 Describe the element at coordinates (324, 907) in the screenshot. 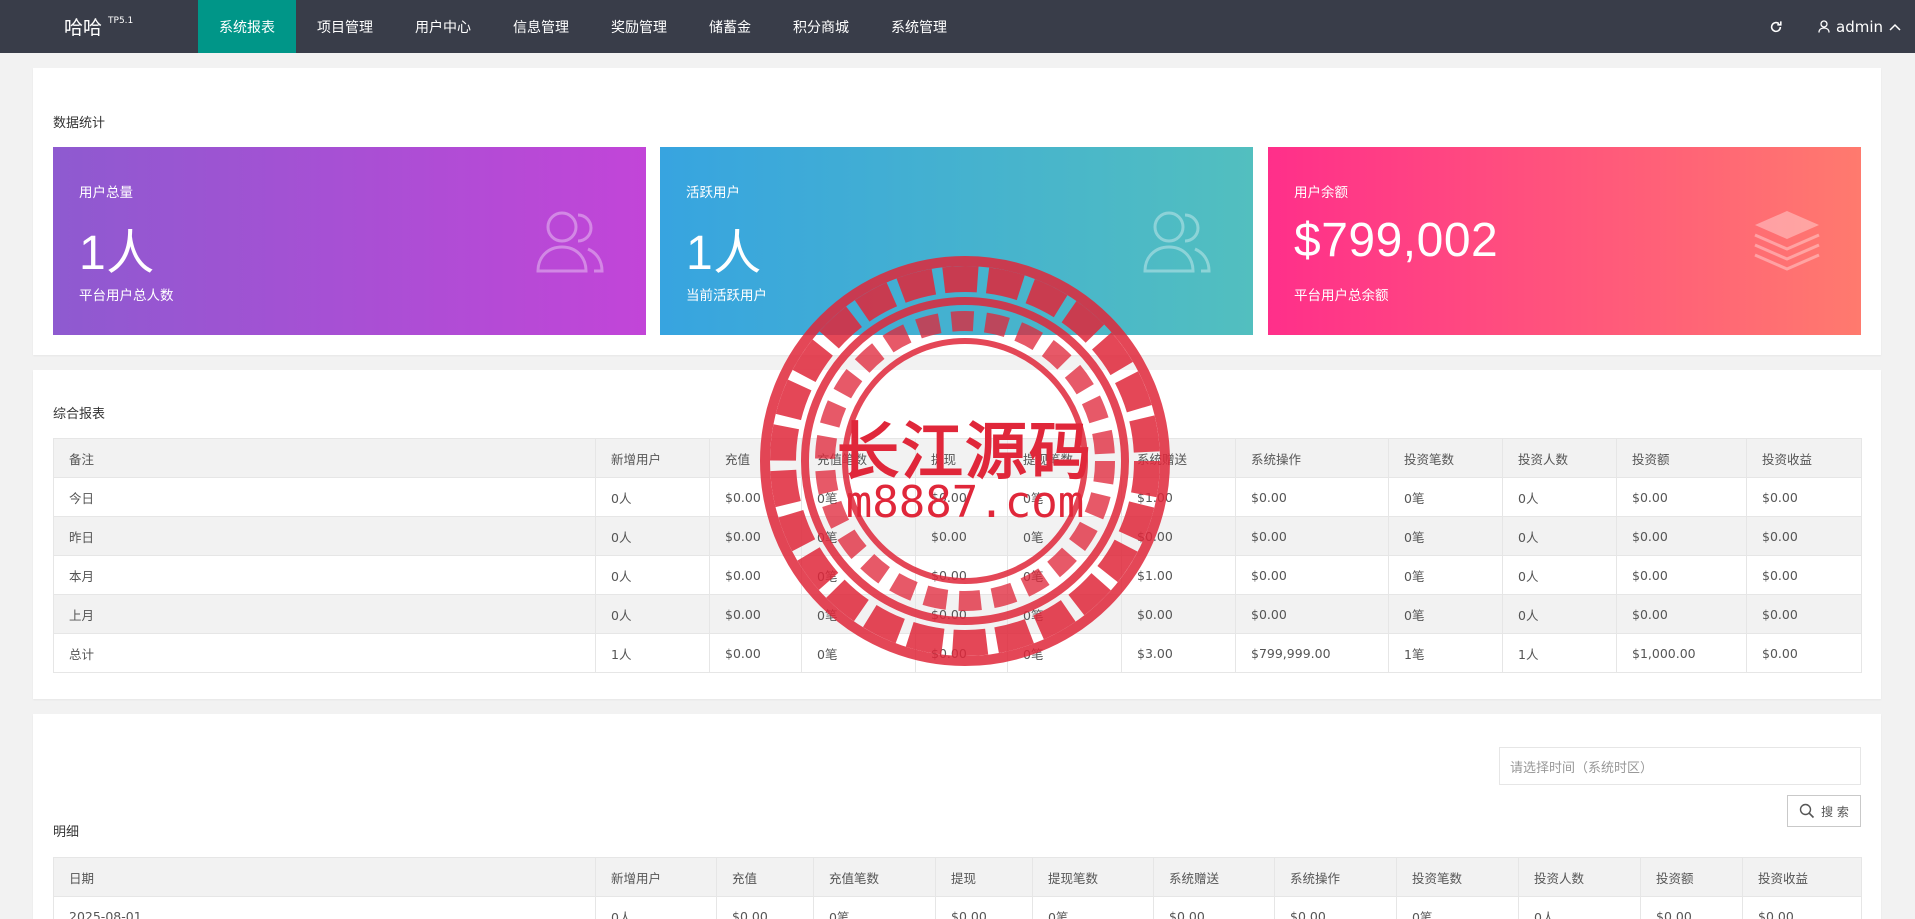

I see `table-cell: 2025-08-01` at that location.